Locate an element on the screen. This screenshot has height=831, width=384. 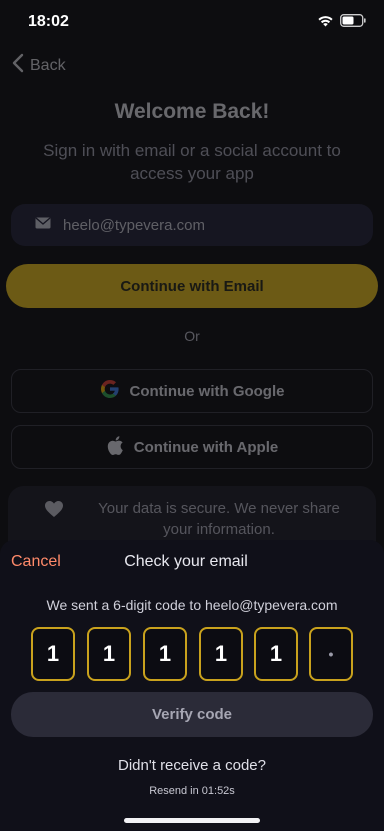
status-bar: 18:02 is located at coordinates (192, 22).